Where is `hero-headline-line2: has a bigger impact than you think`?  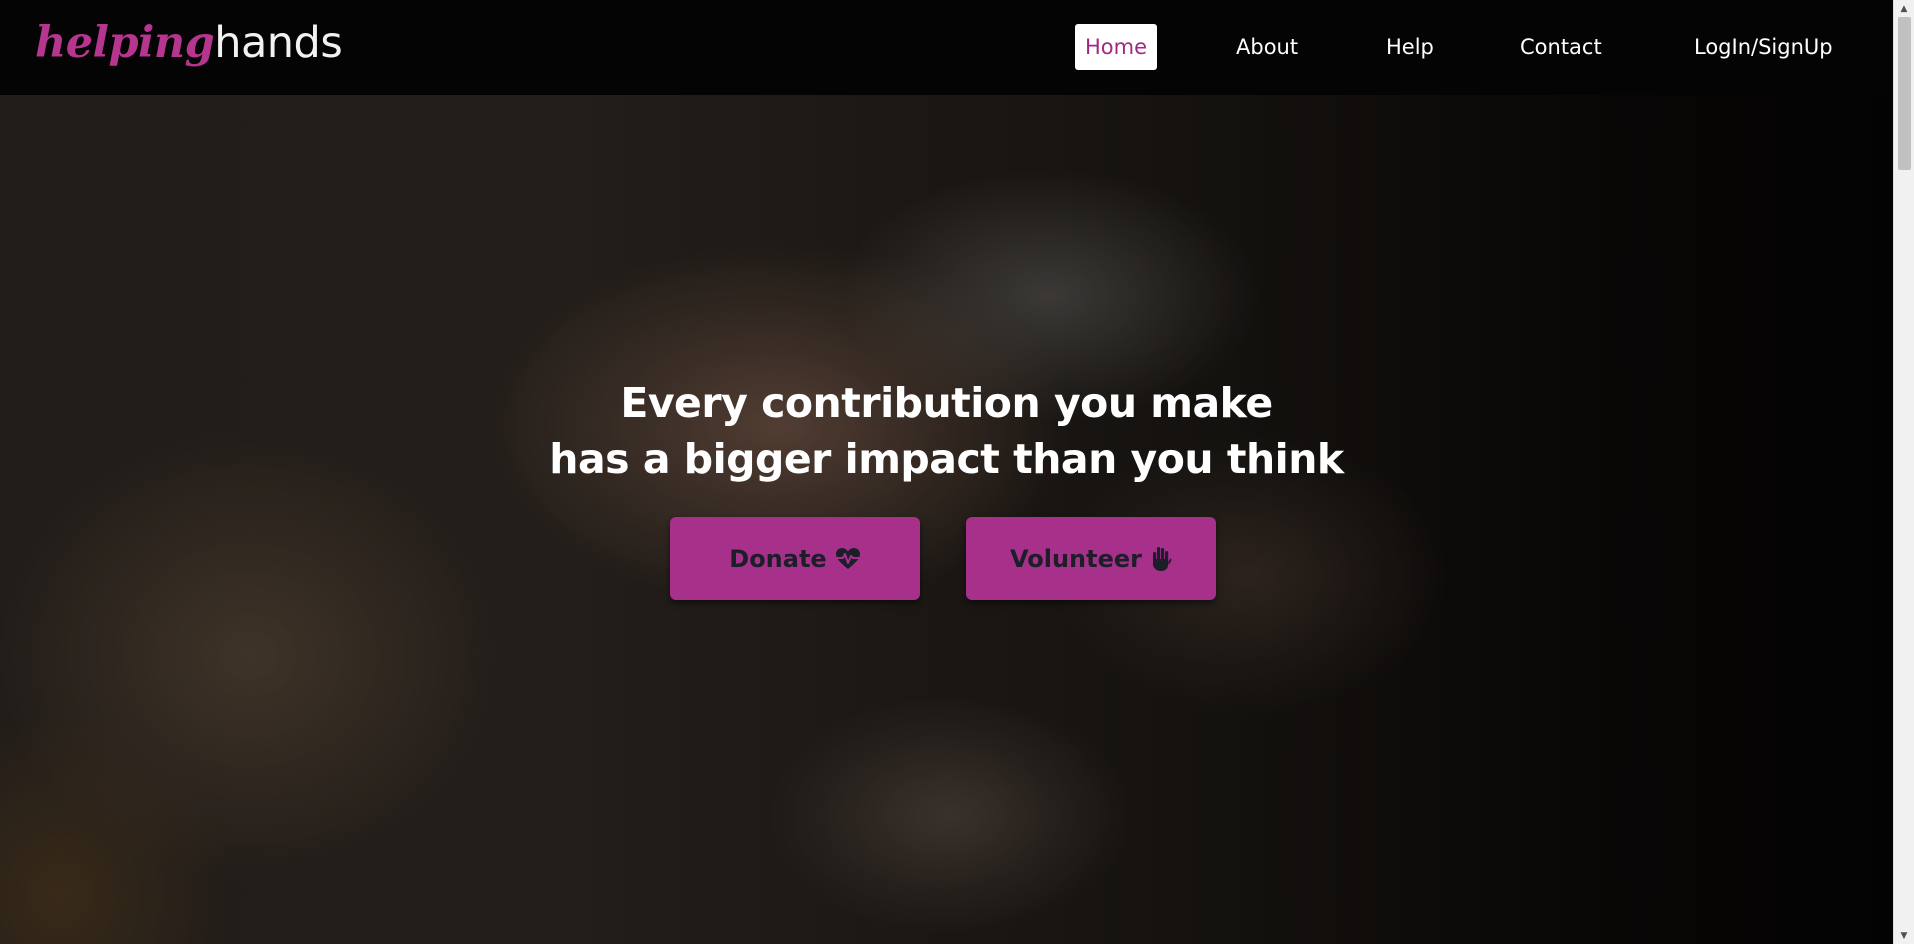 hero-headline-line2: has a bigger impact than you think is located at coordinates (946, 459).